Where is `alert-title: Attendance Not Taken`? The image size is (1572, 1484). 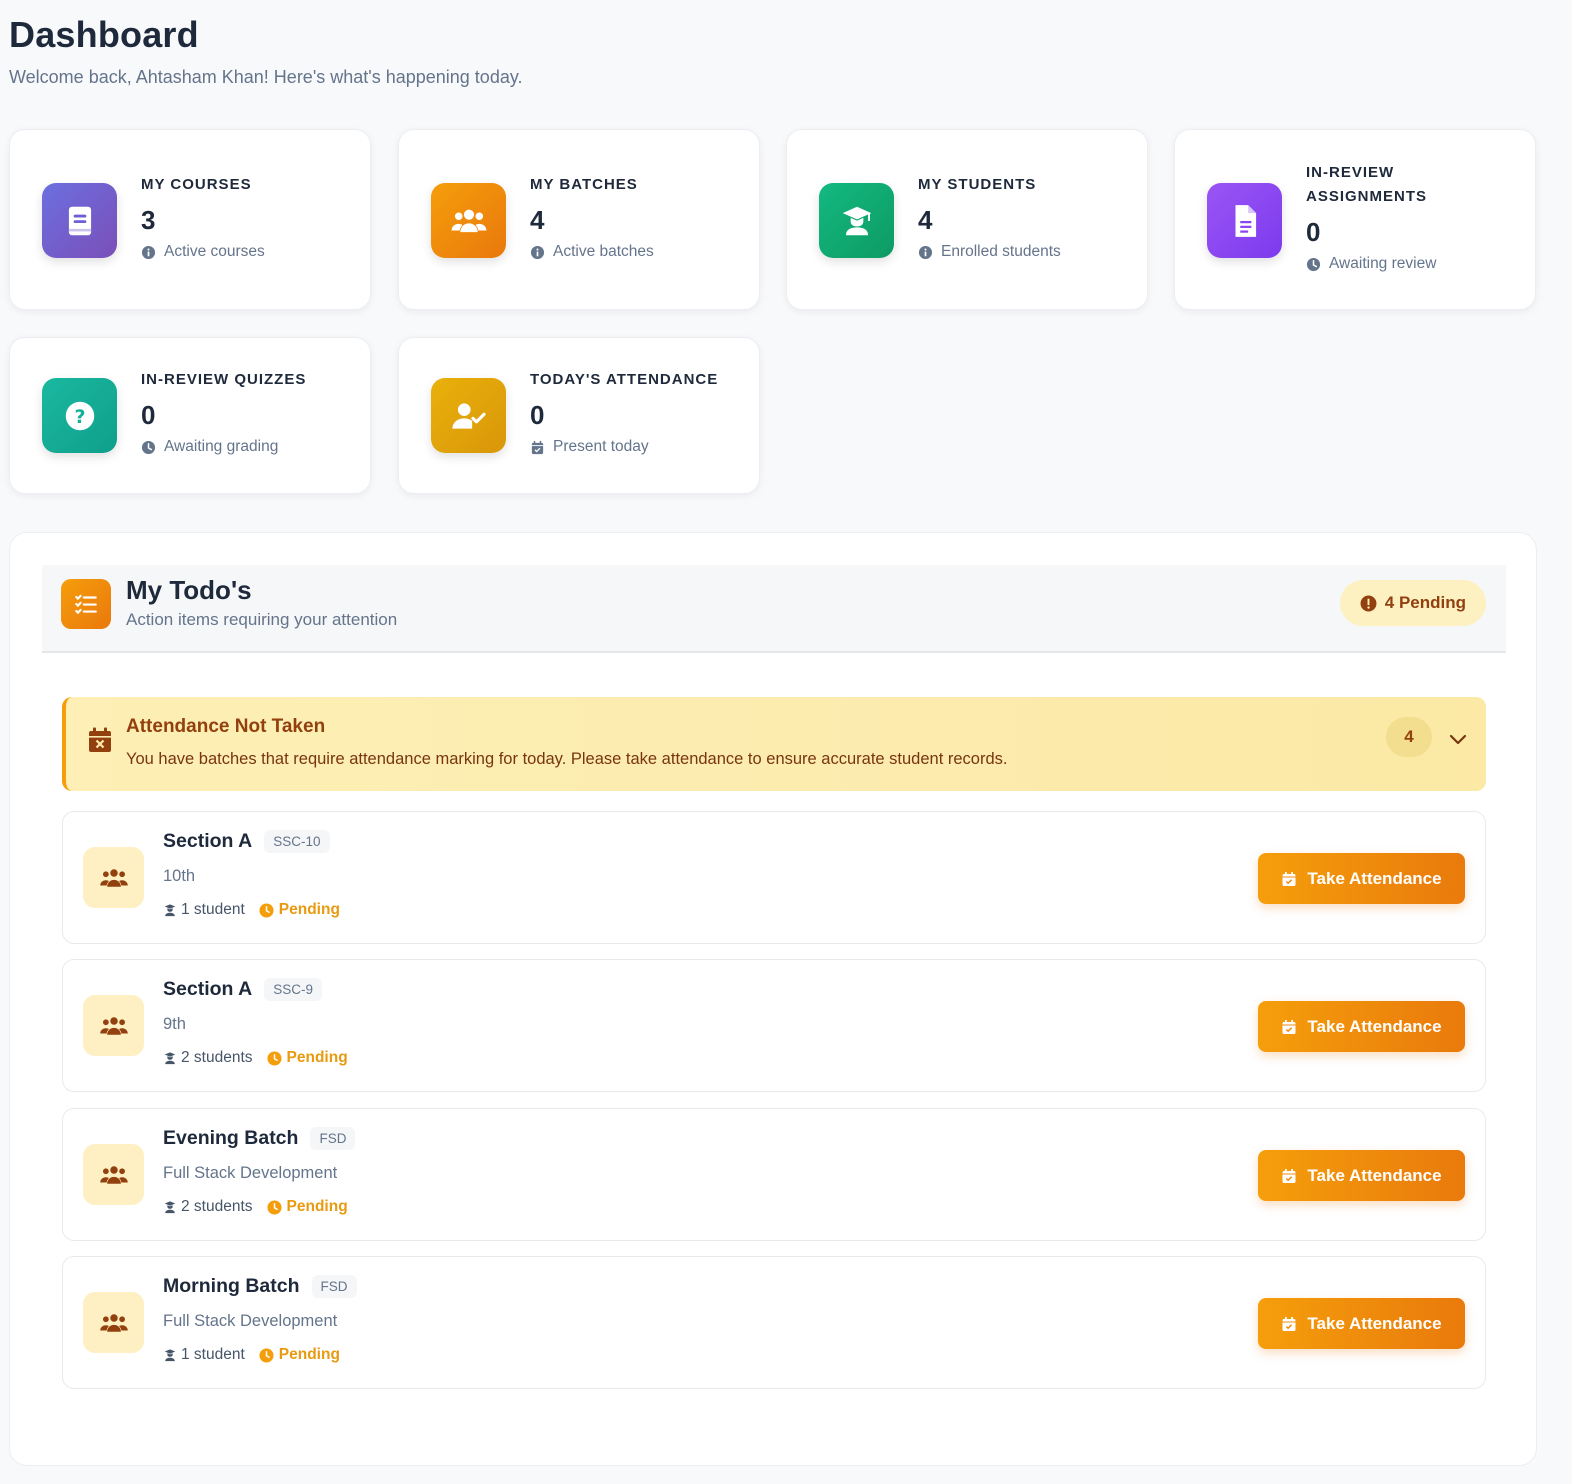
alert-title: Attendance Not Taken is located at coordinates (226, 726).